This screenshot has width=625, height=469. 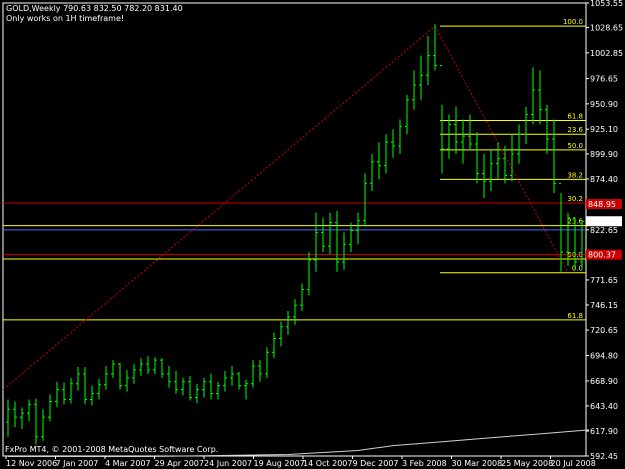 What do you see at coordinates (527, 463) in the screenshot?
I see `x-tick-label: 25 May 2008` at bounding box center [527, 463].